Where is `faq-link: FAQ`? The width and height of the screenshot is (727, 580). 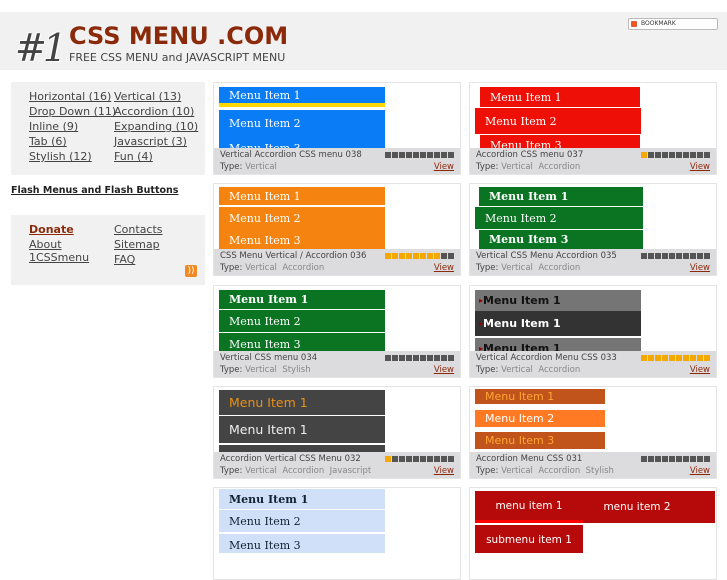
faq-link: FAQ is located at coordinates (124, 259).